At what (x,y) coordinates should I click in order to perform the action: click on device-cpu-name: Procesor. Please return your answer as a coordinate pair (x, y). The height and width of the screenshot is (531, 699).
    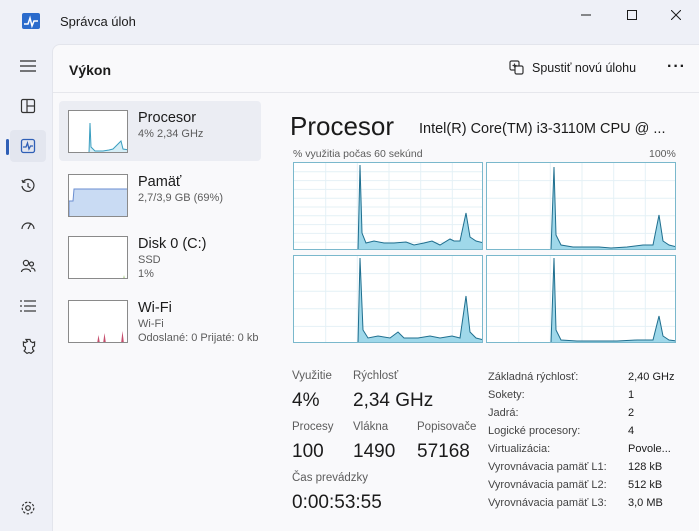
    Looking at the image, I should click on (167, 118).